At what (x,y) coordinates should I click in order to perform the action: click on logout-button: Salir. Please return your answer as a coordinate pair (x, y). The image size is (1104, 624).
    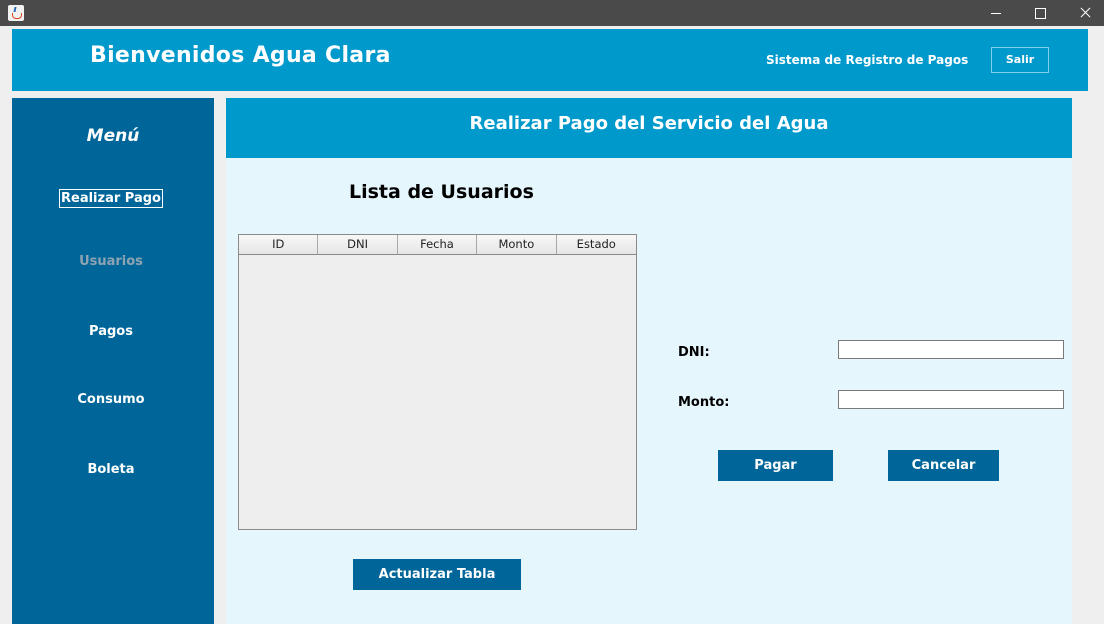
    Looking at the image, I should click on (1020, 60).